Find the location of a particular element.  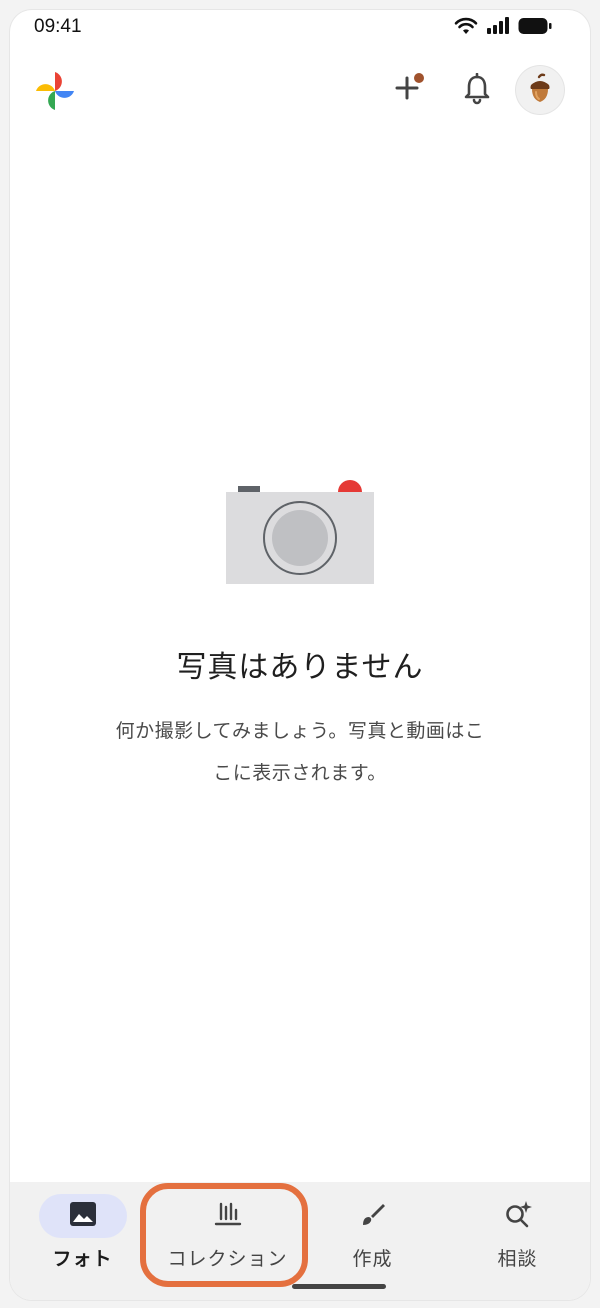

empty-state-message: 何か撮影してみましょう。写真と動画はこ こに表示されます。 is located at coordinates (300, 752).